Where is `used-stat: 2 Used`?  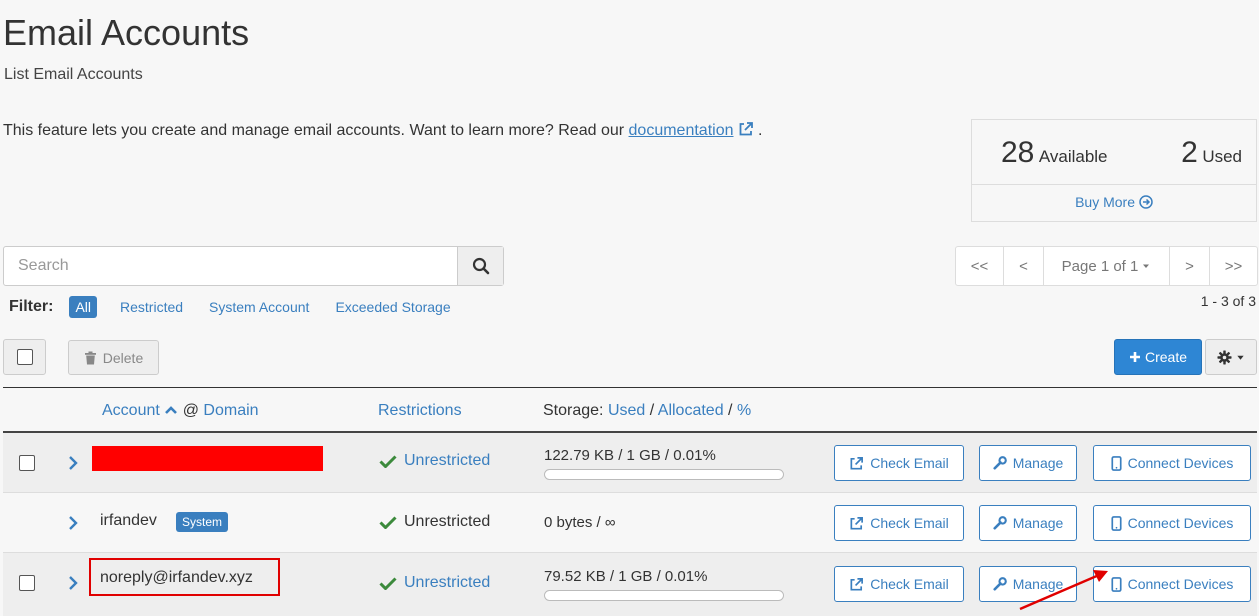
used-stat: 2 Used is located at coordinates (1211, 153).